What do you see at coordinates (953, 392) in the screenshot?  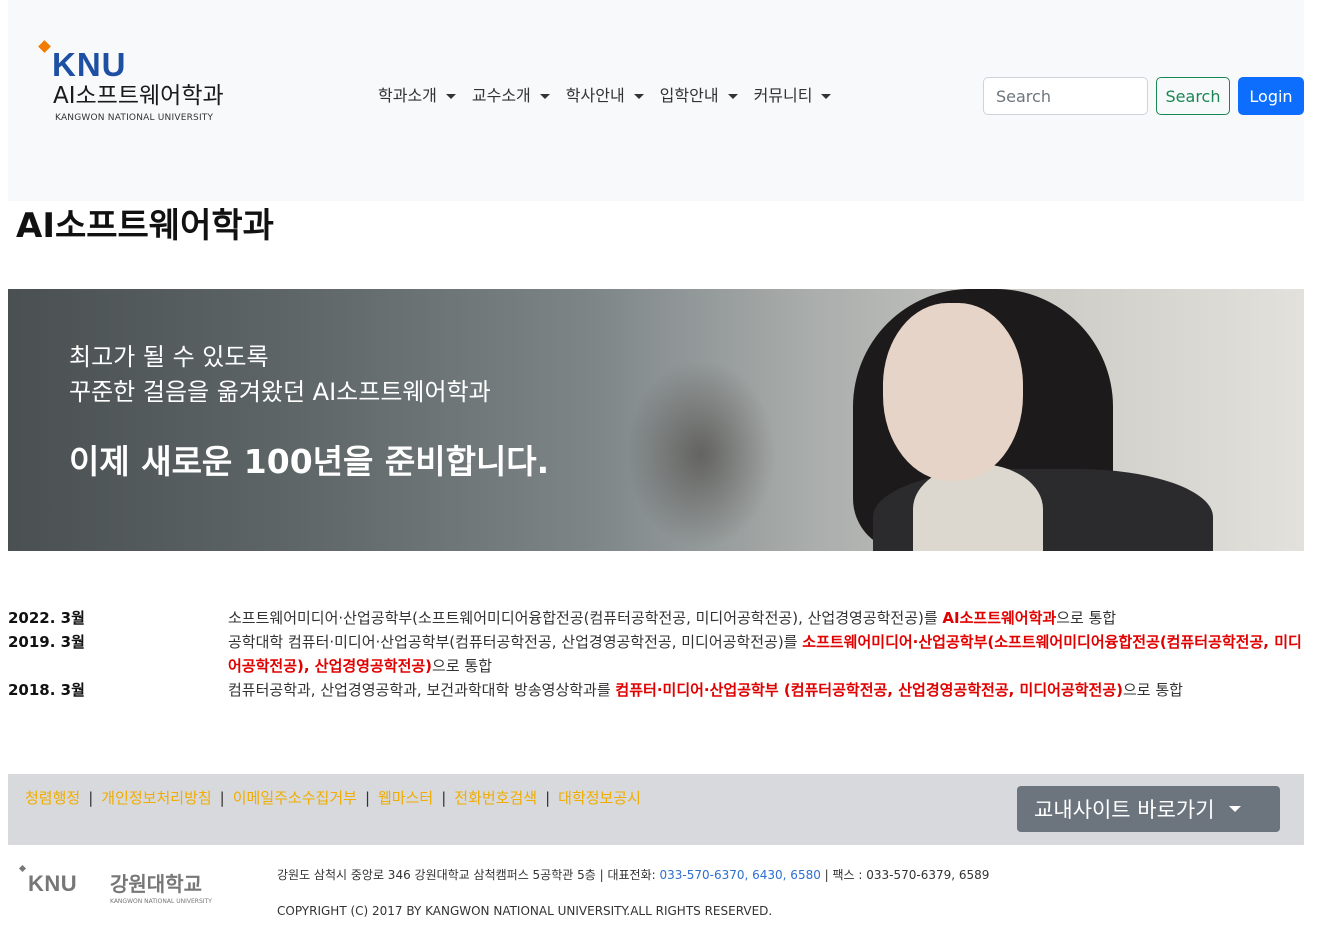 I see `banner-photo-face` at bounding box center [953, 392].